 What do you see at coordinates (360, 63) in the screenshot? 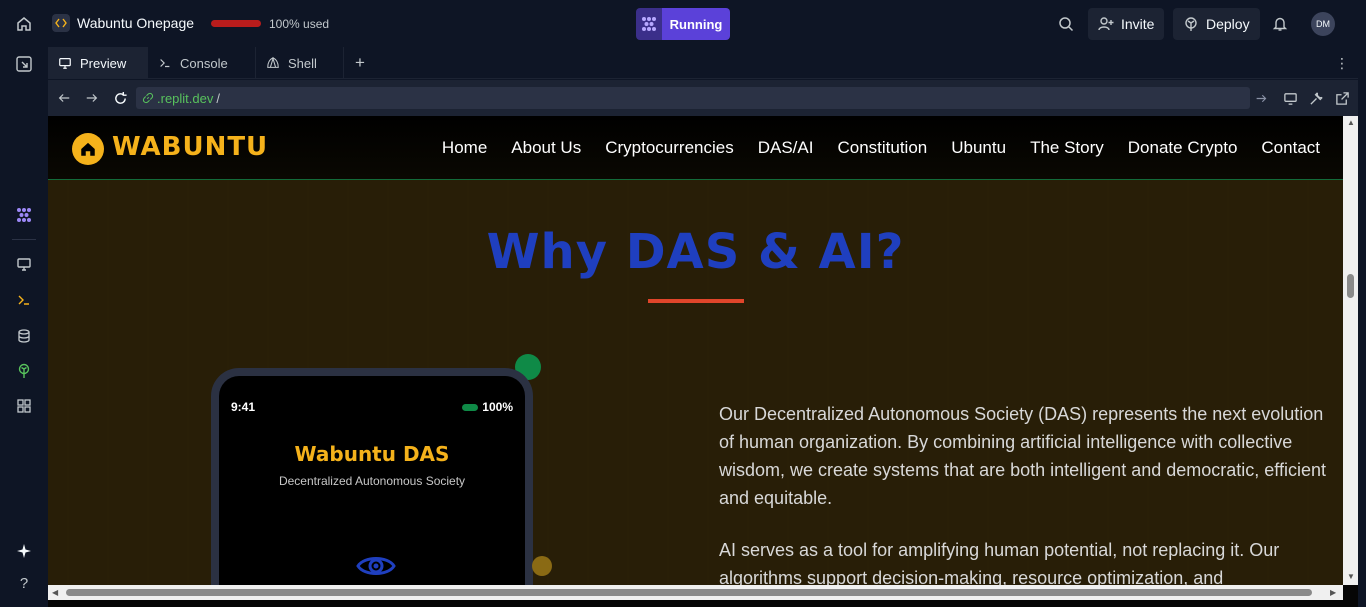
I see `add-tab-icon: +` at bounding box center [360, 63].